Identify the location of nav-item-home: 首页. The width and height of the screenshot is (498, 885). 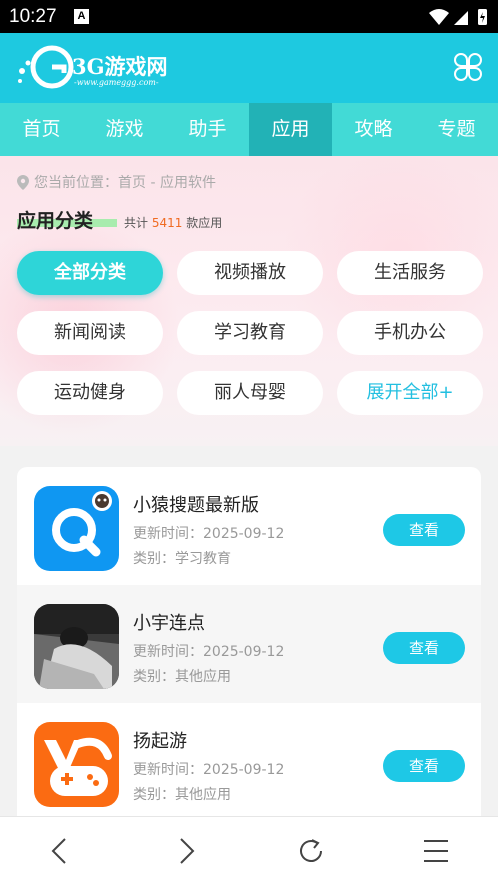
(41, 129).